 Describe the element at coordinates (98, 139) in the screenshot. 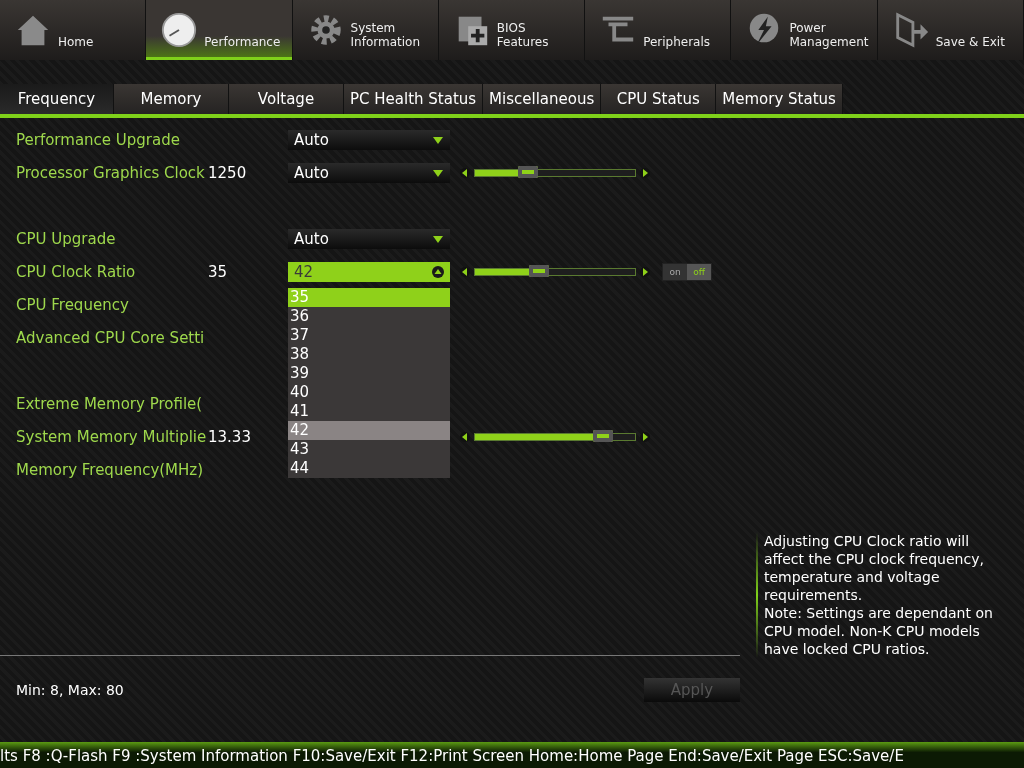

I see `setting-label: Performance Upgrade` at that location.